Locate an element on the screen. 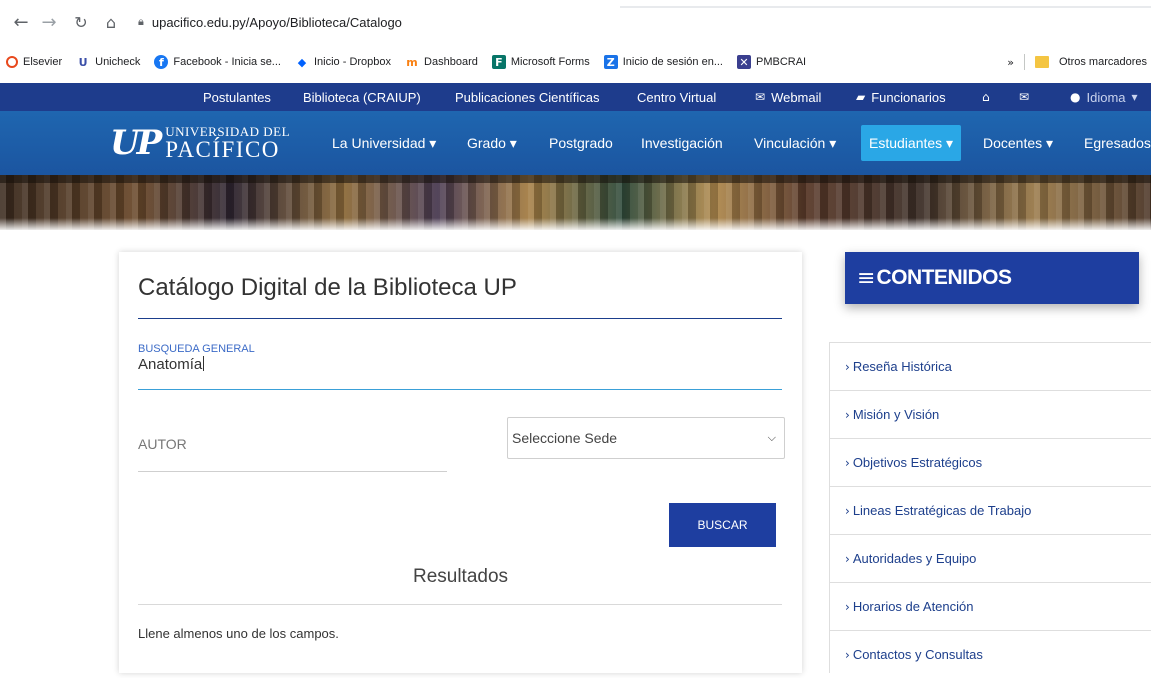  nav-publicaciones: Publicaciones Científicas is located at coordinates (527, 97).